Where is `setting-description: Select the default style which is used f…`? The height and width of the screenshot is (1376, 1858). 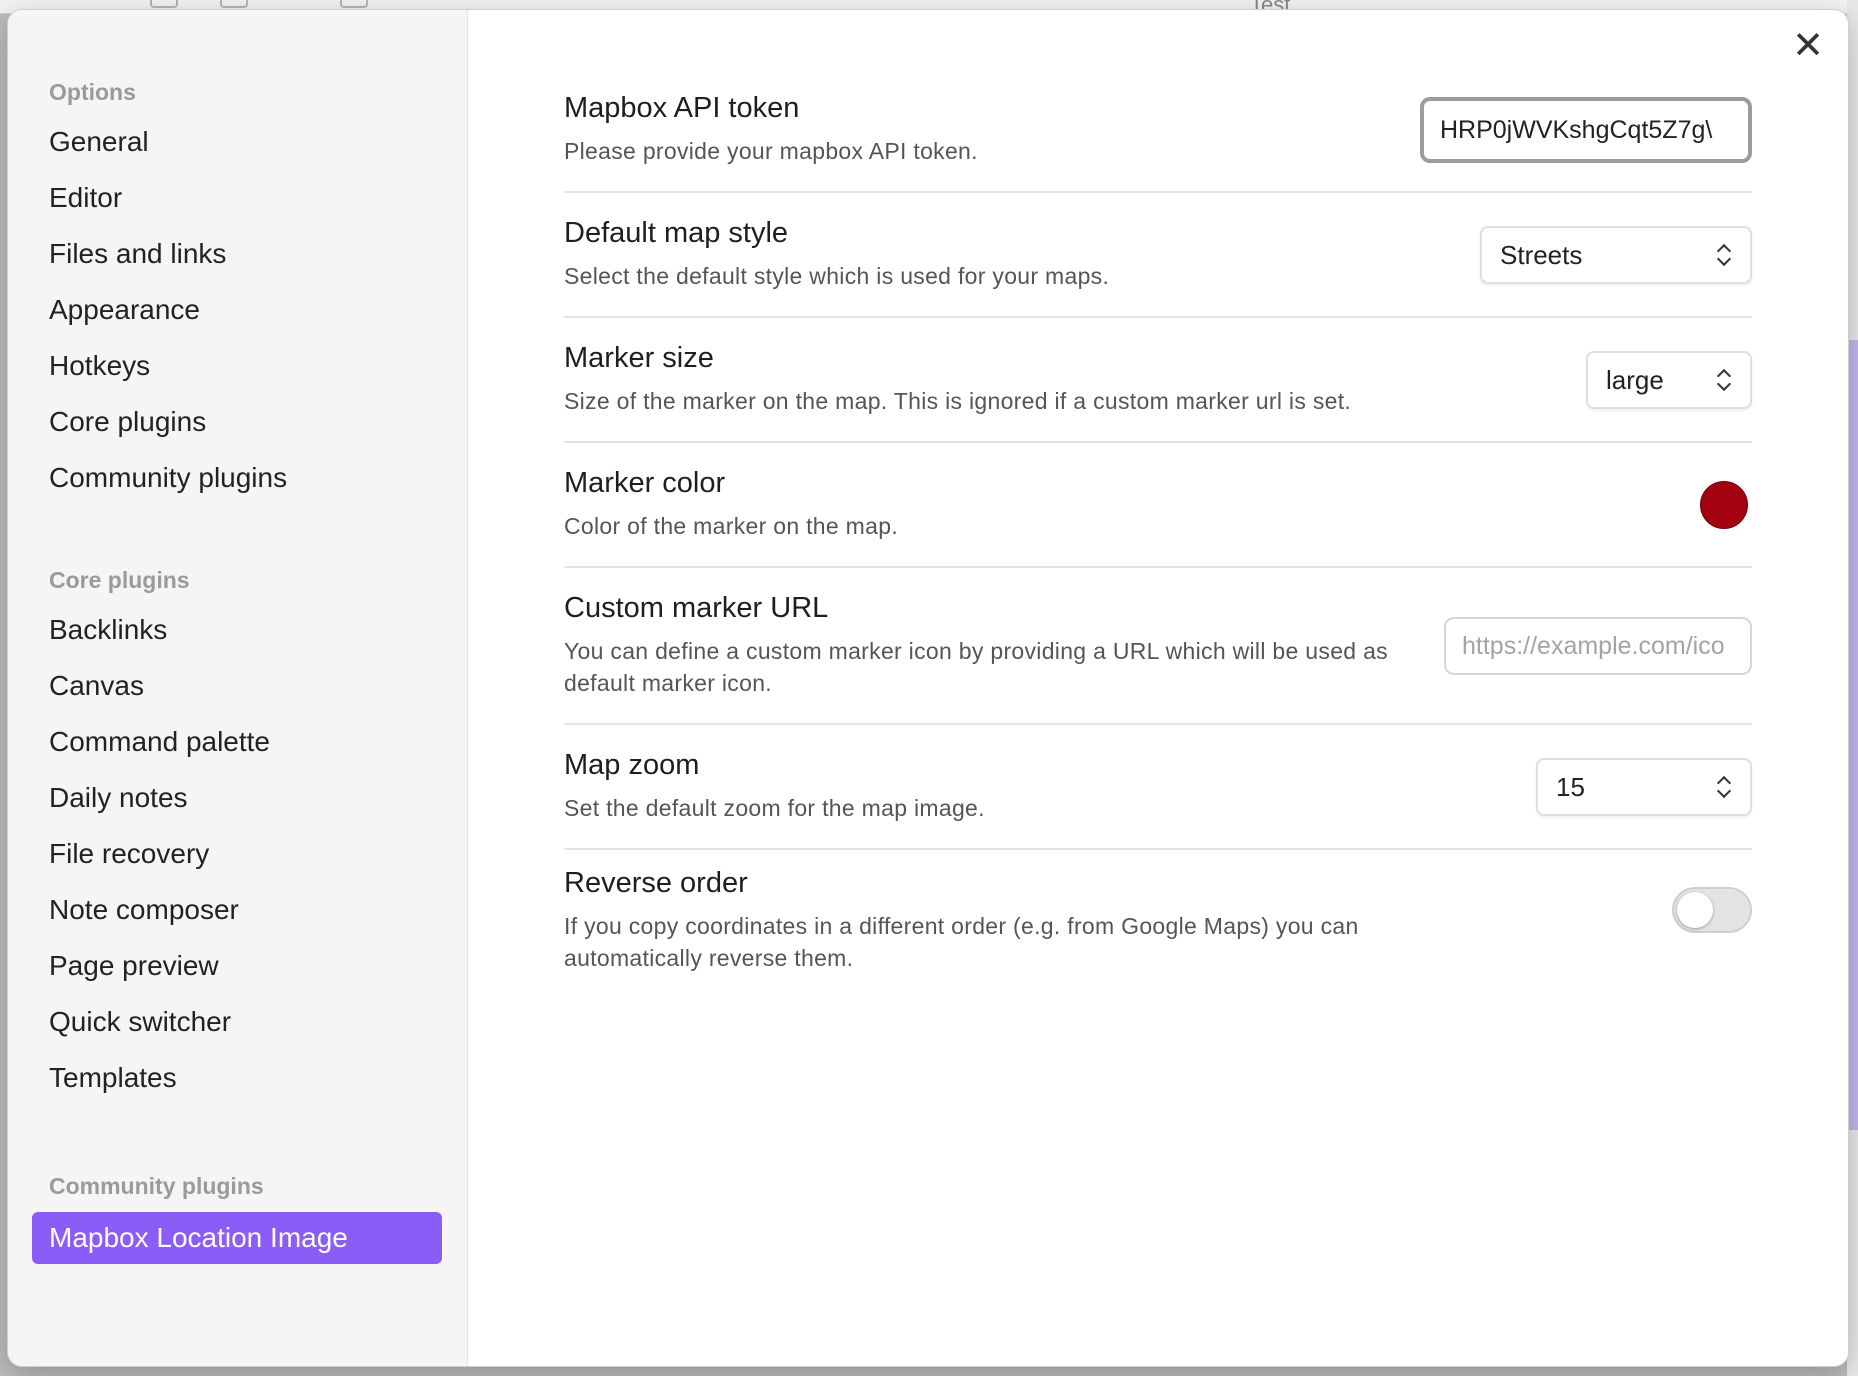
setting-description: Select the default style which is used f… is located at coordinates (837, 276).